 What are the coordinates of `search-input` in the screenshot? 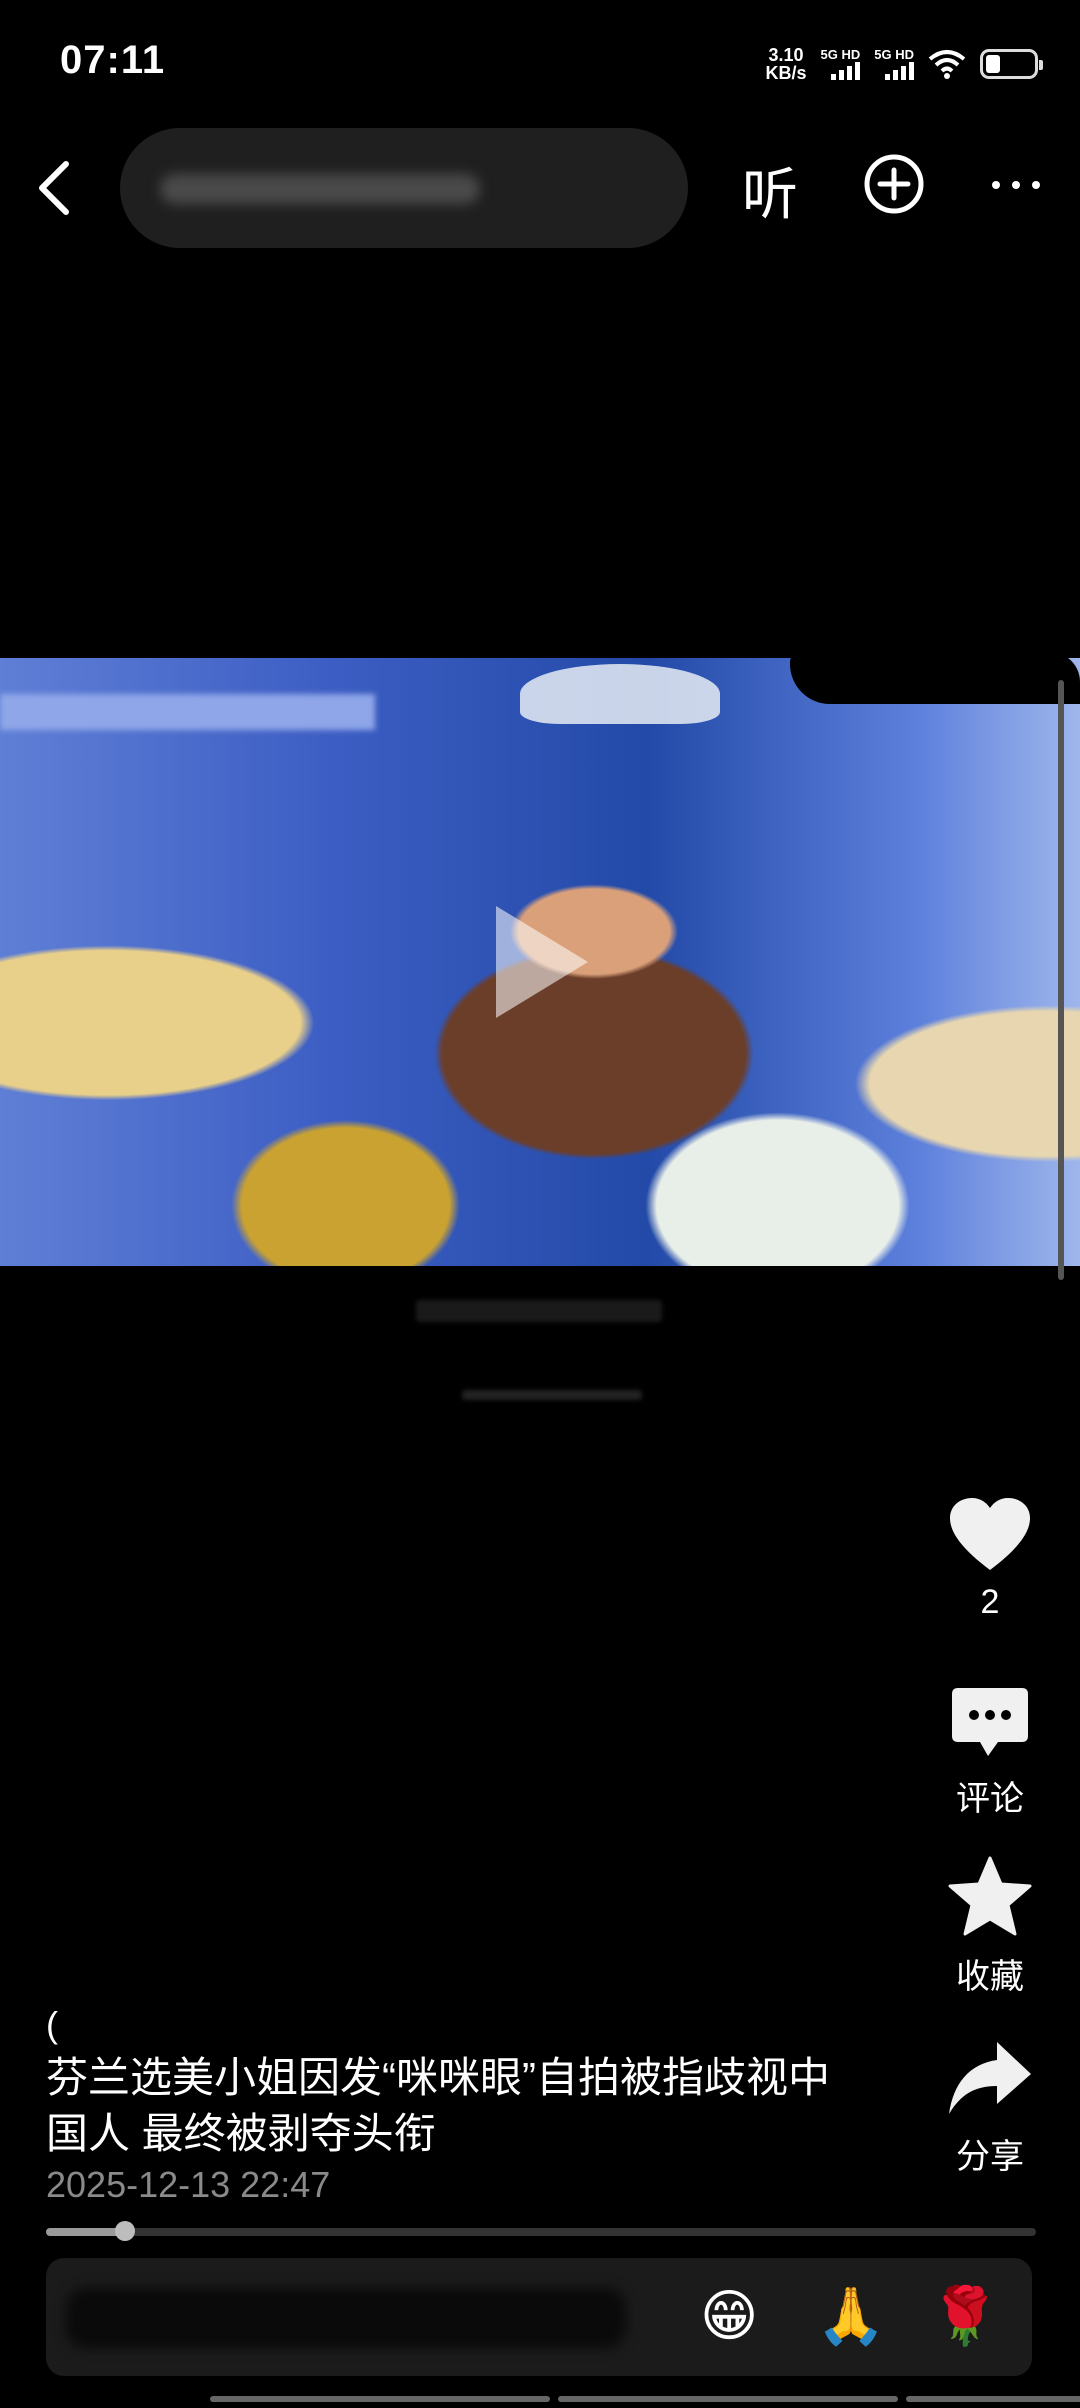 It's located at (404, 188).